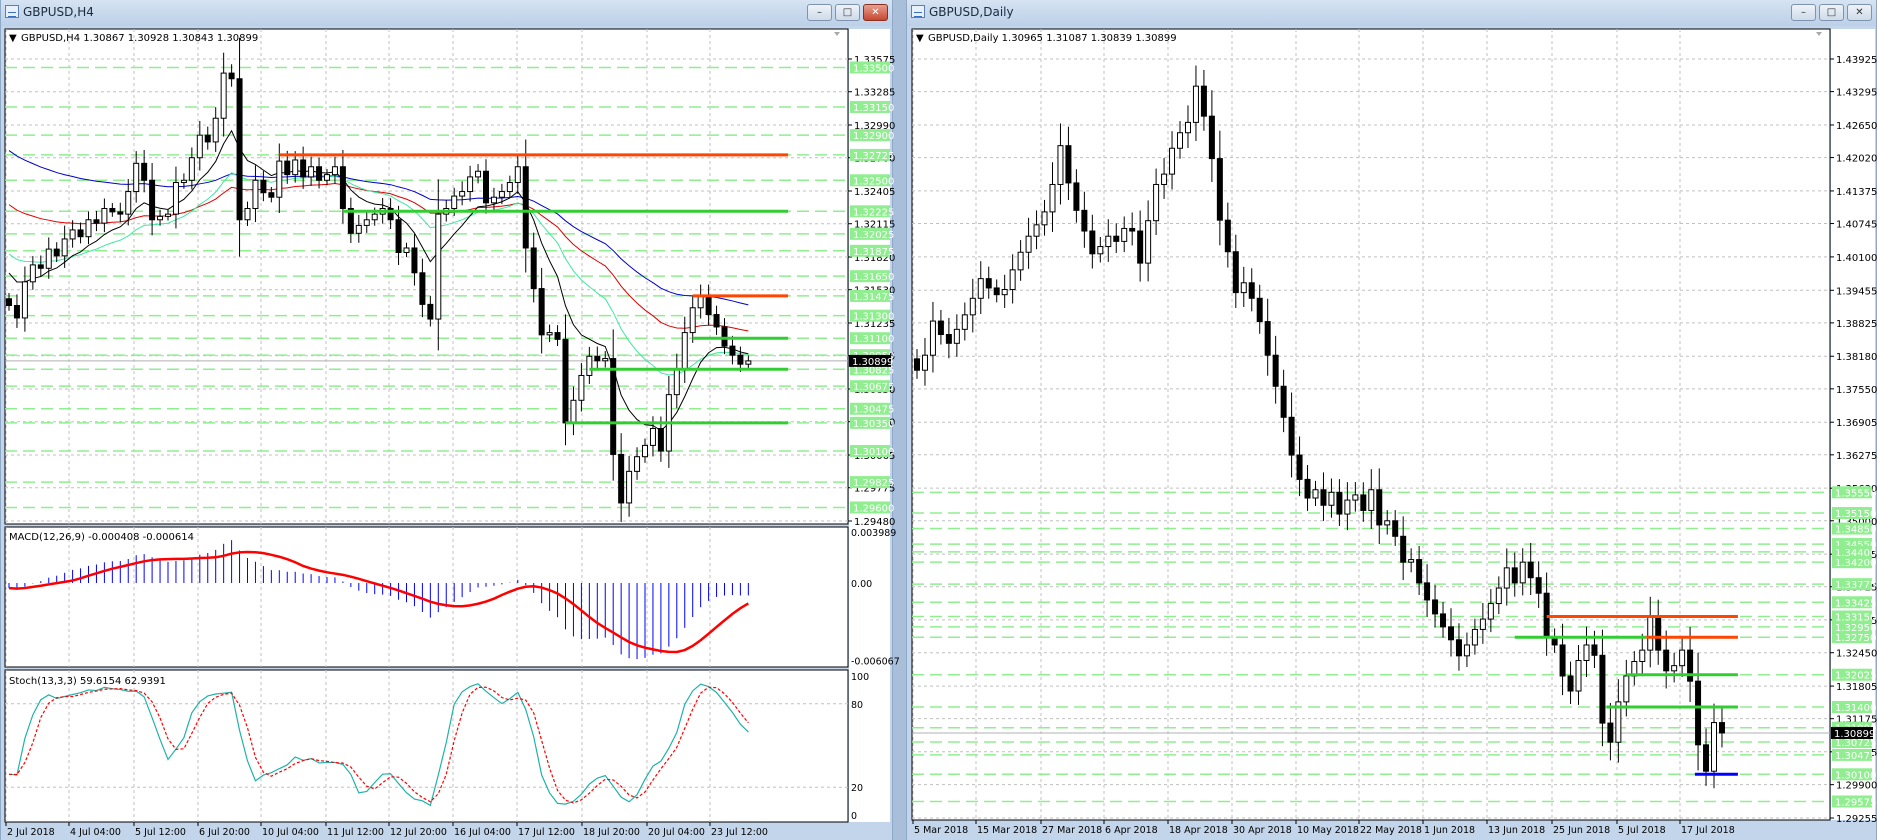 The width and height of the screenshot is (1877, 840). What do you see at coordinates (1856, 60) in the screenshot?
I see `price-axis-label: 1.43925` at bounding box center [1856, 60].